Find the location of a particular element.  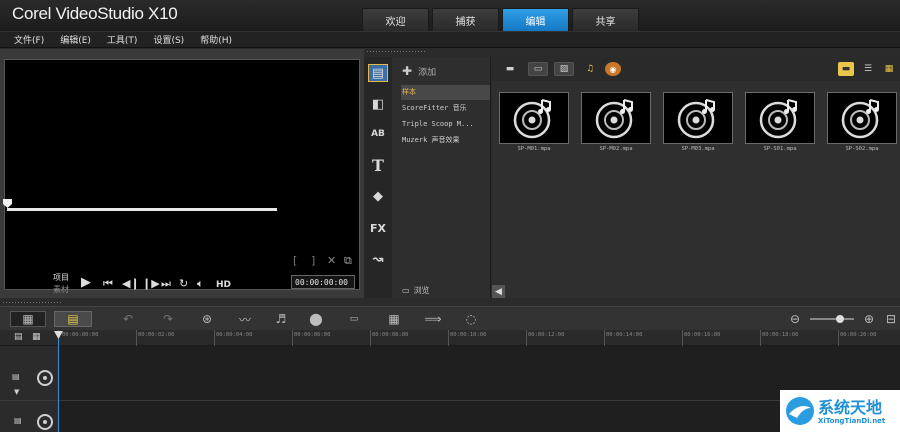

clip-item: SP-M02.mpa is located at coordinates (616, 123).